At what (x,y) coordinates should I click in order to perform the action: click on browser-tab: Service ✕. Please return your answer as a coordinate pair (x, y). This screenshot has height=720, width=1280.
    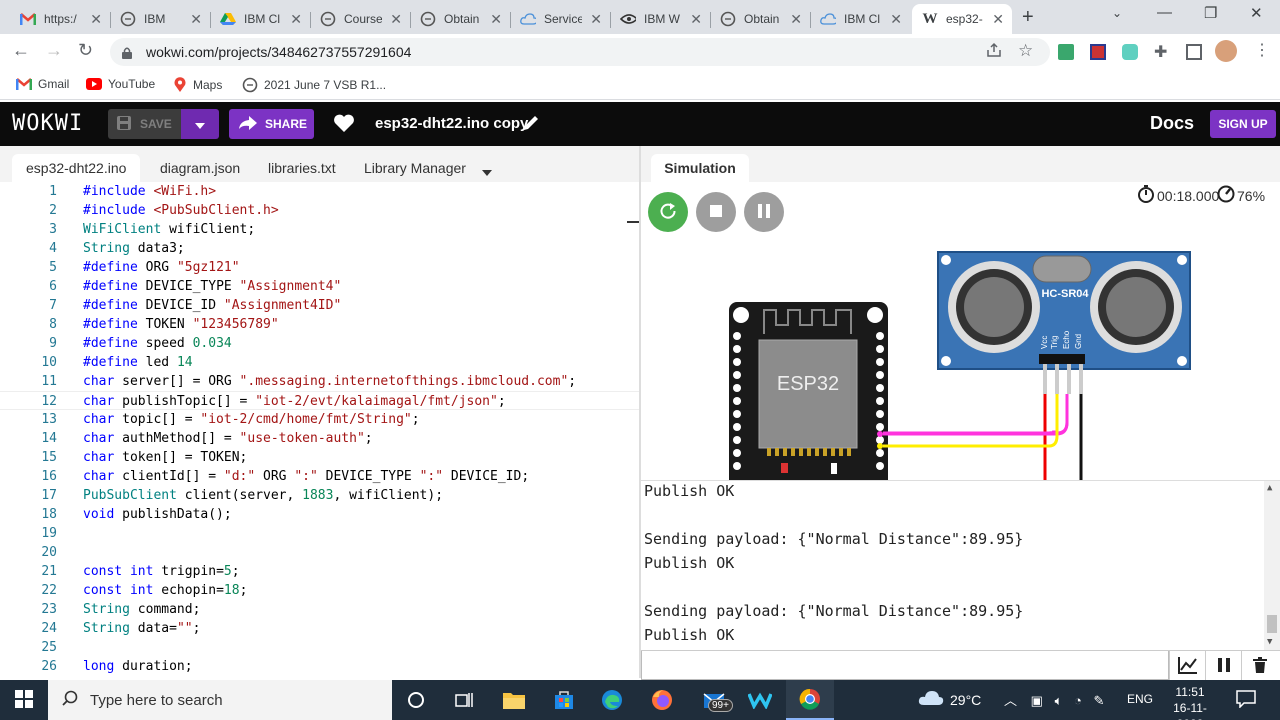
    Looking at the image, I should click on (560, 19).